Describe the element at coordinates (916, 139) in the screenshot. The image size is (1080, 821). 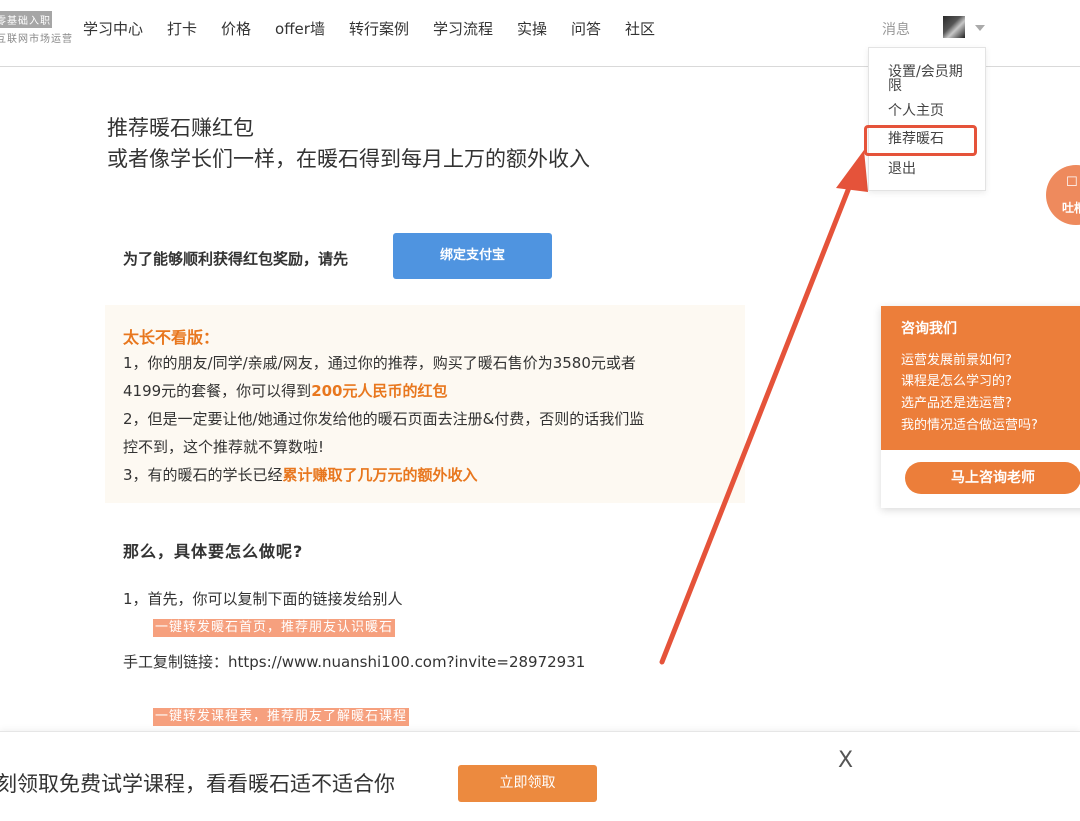
I see `menu-item-recommend: 推荐暖石` at that location.